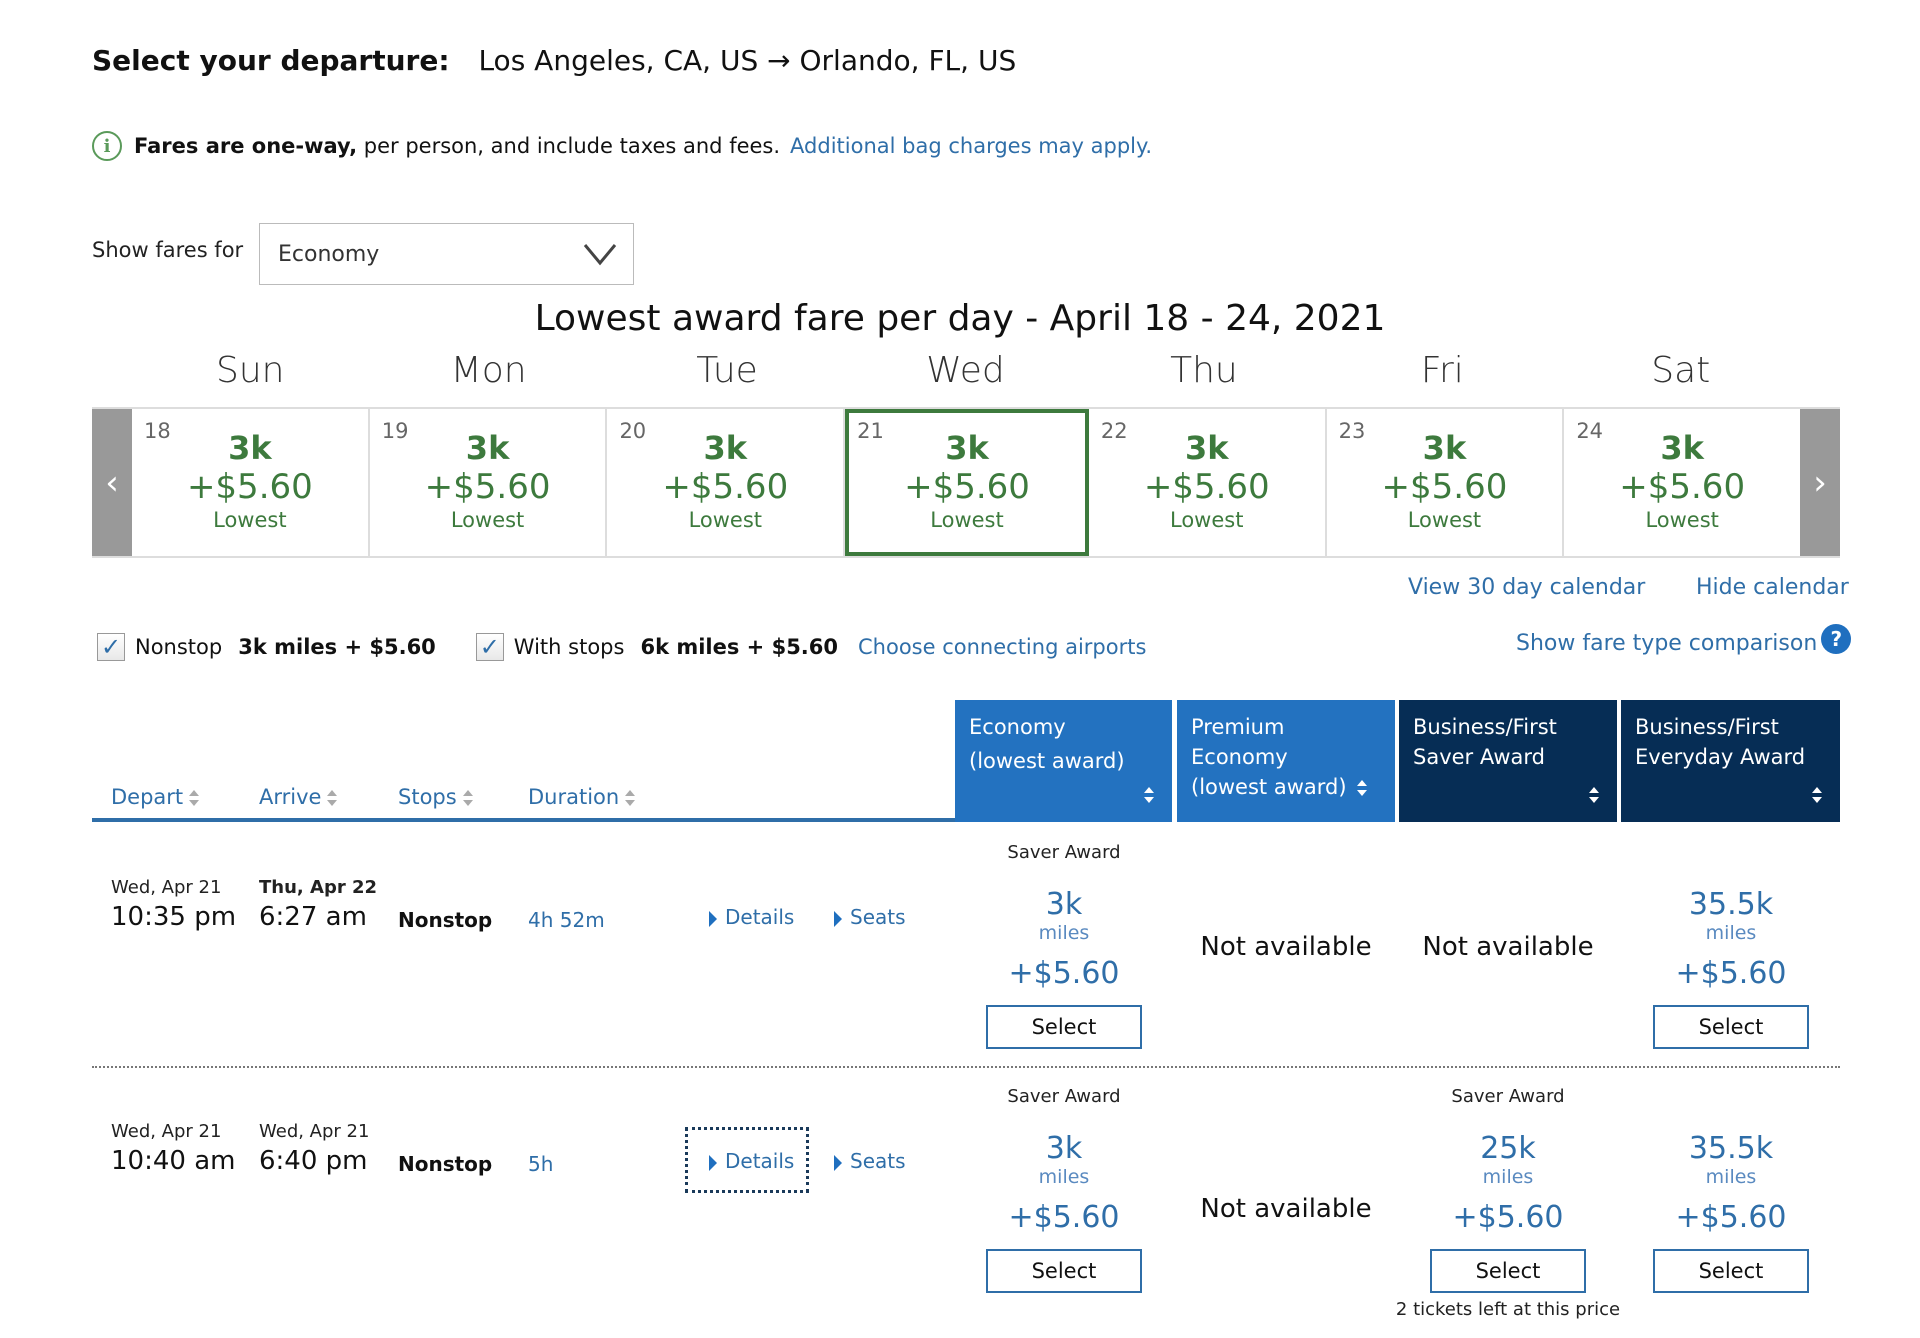 Image resolution: width=1920 pixels, height=1338 pixels. What do you see at coordinates (112, 482) in the screenshot?
I see `calendar-prev-button: ‹` at bounding box center [112, 482].